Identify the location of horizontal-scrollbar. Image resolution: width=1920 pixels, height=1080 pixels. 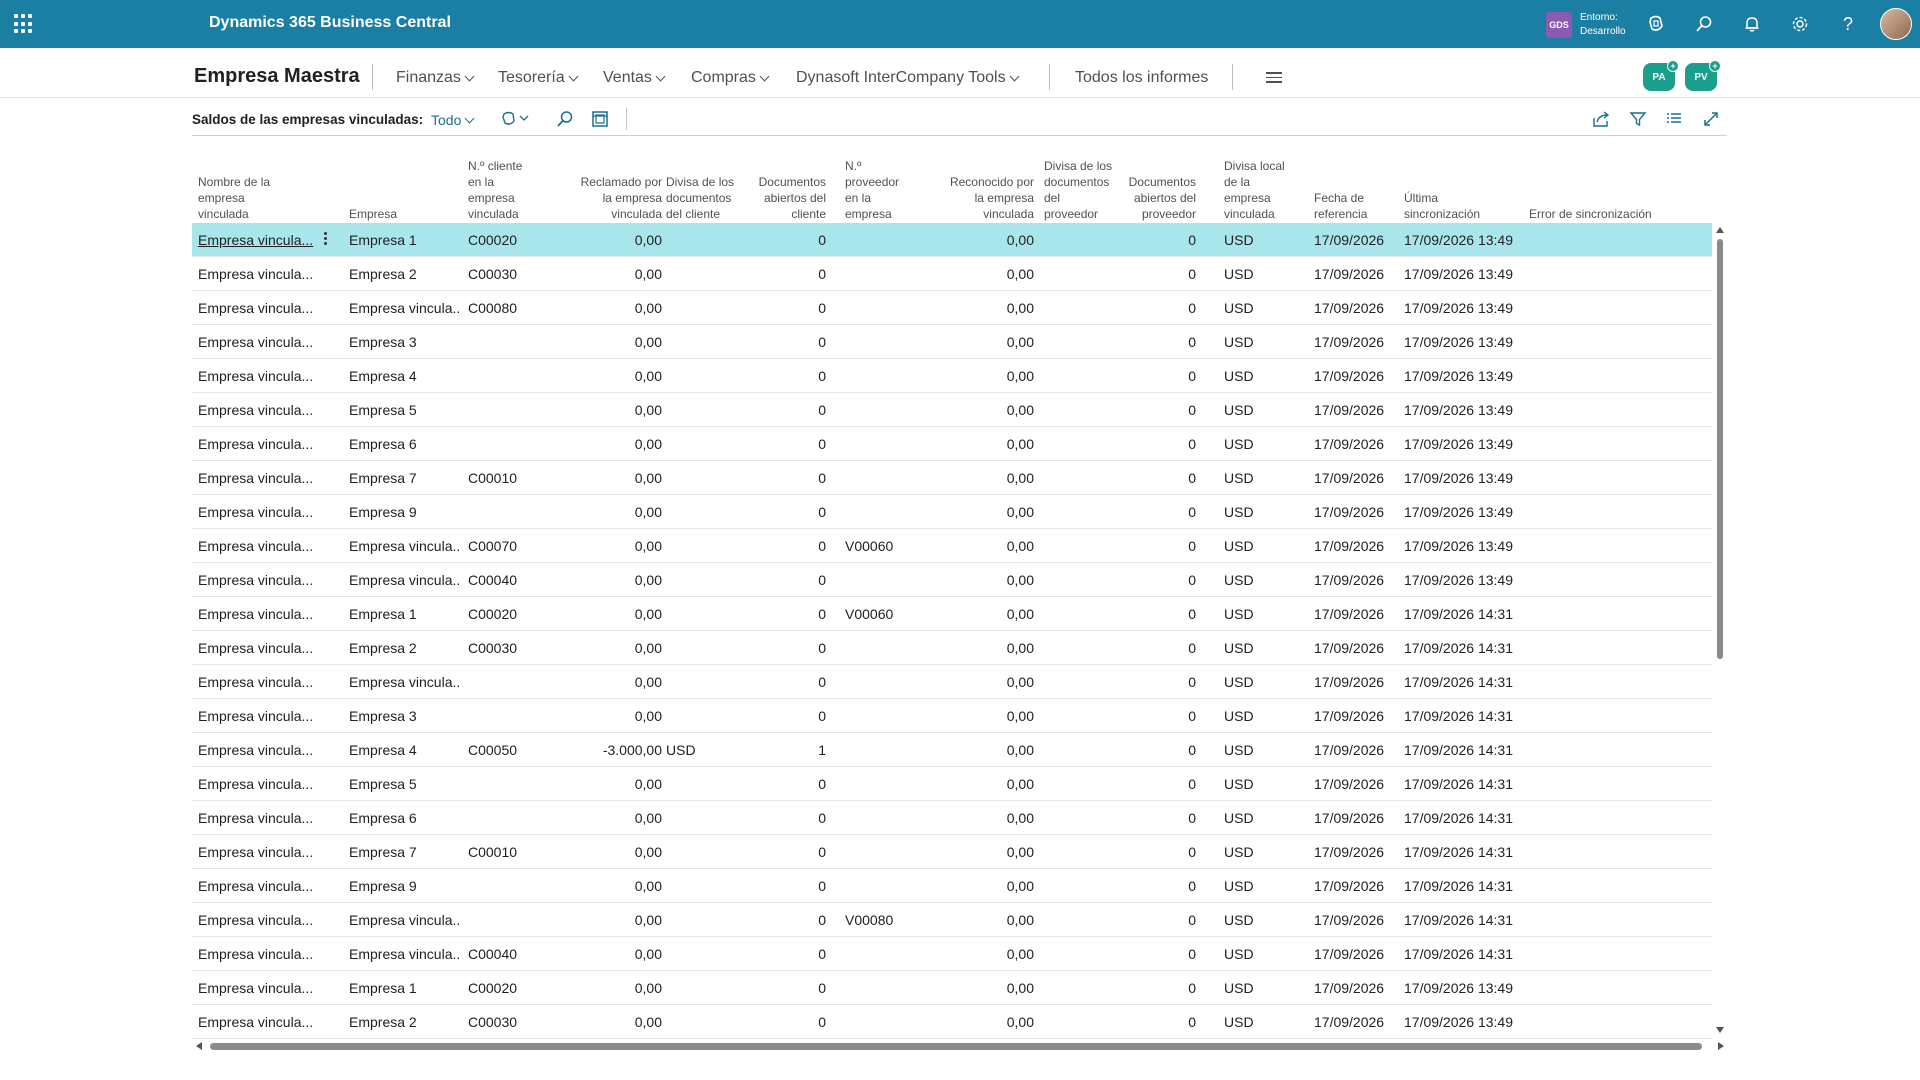
(961, 1046).